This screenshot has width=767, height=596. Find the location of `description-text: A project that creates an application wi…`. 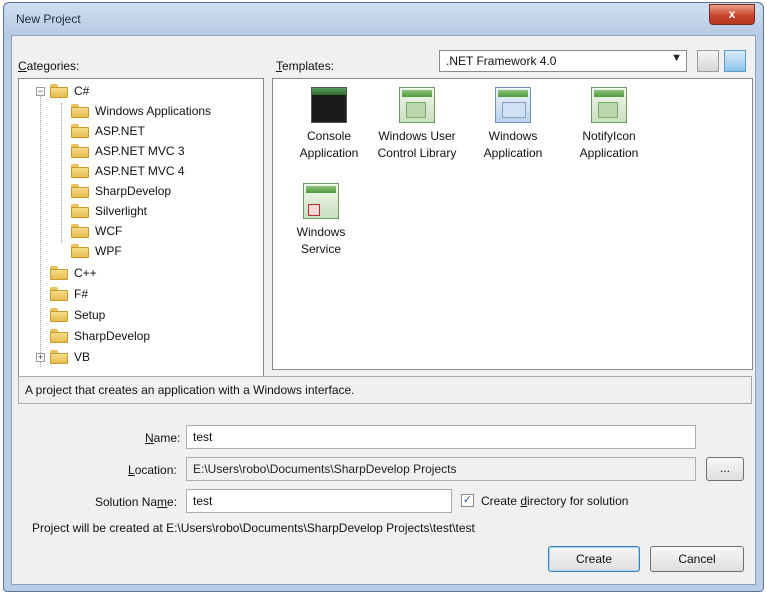

description-text: A project that creates an application wi… is located at coordinates (190, 390).